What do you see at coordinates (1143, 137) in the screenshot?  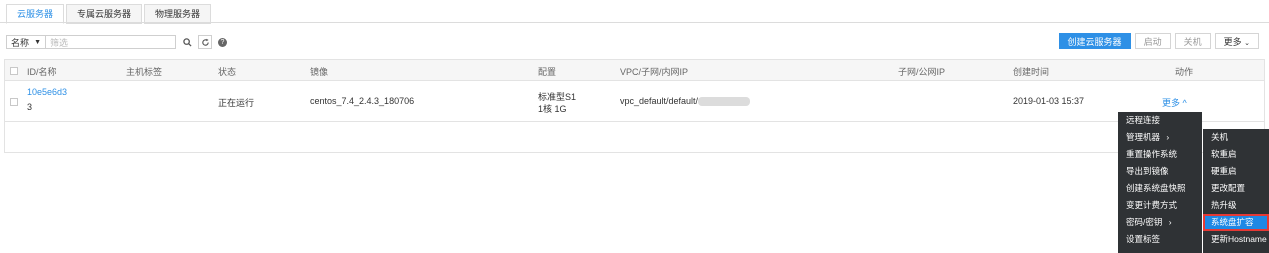 I see `menu-item-manage-machine-label: 管理机器` at bounding box center [1143, 137].